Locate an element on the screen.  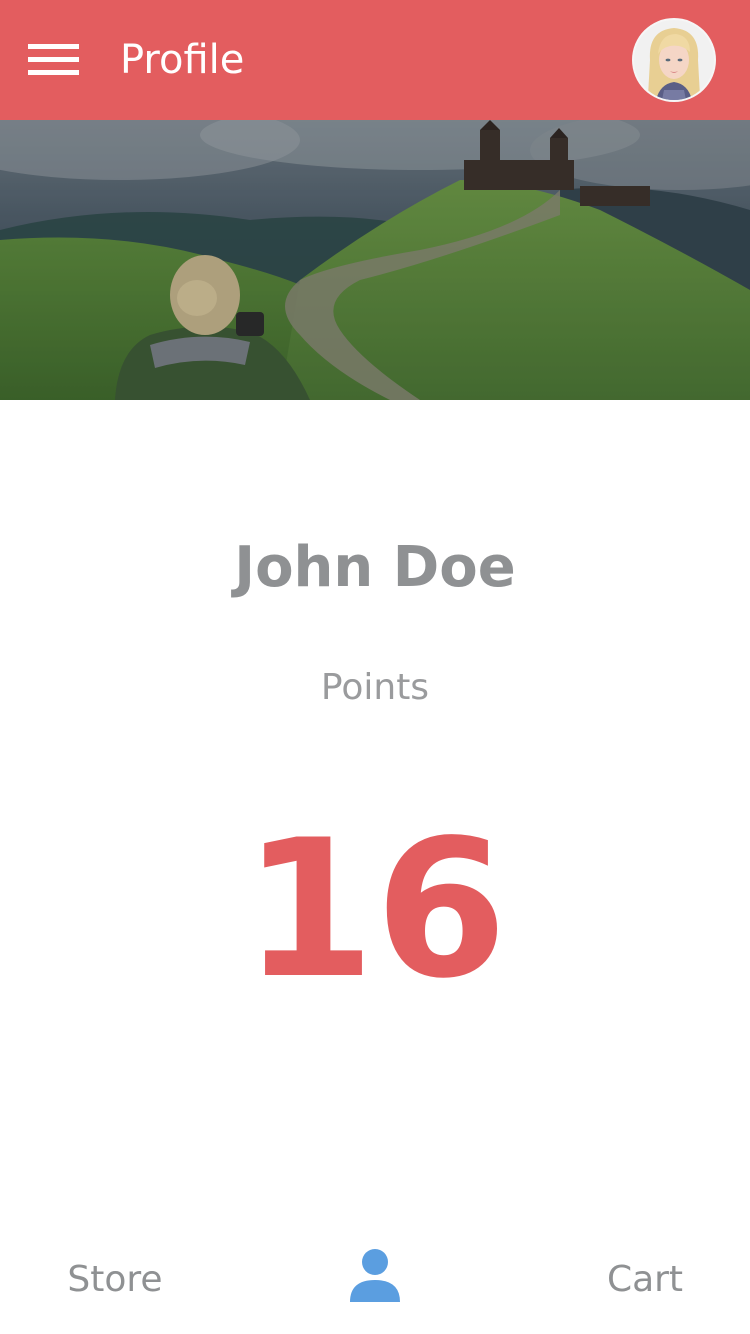
bottom-navigation: Store Cart is located at coordinates (375, 1282).